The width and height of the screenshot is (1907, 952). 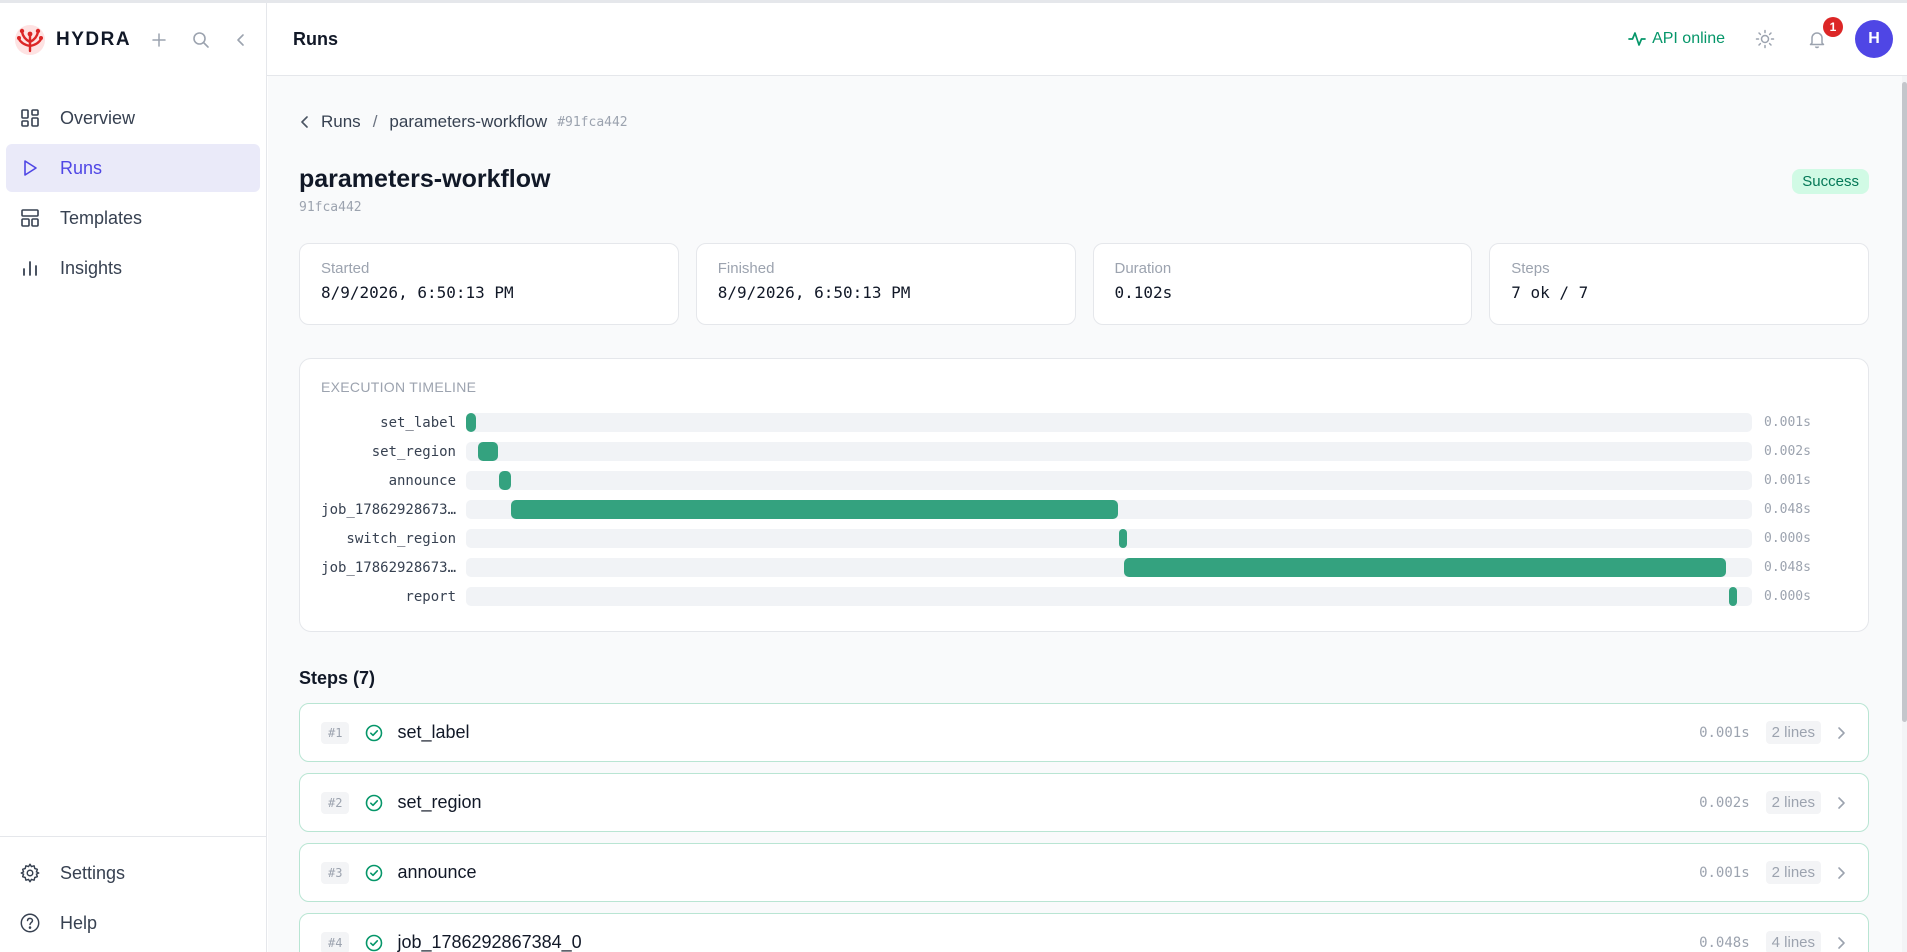 What do you see at coordinates (1084, 122) in the screenshot?
I see `breadcrumb: Runs / parameters-workflow #91fca442` at bounding box center [1084, 122].